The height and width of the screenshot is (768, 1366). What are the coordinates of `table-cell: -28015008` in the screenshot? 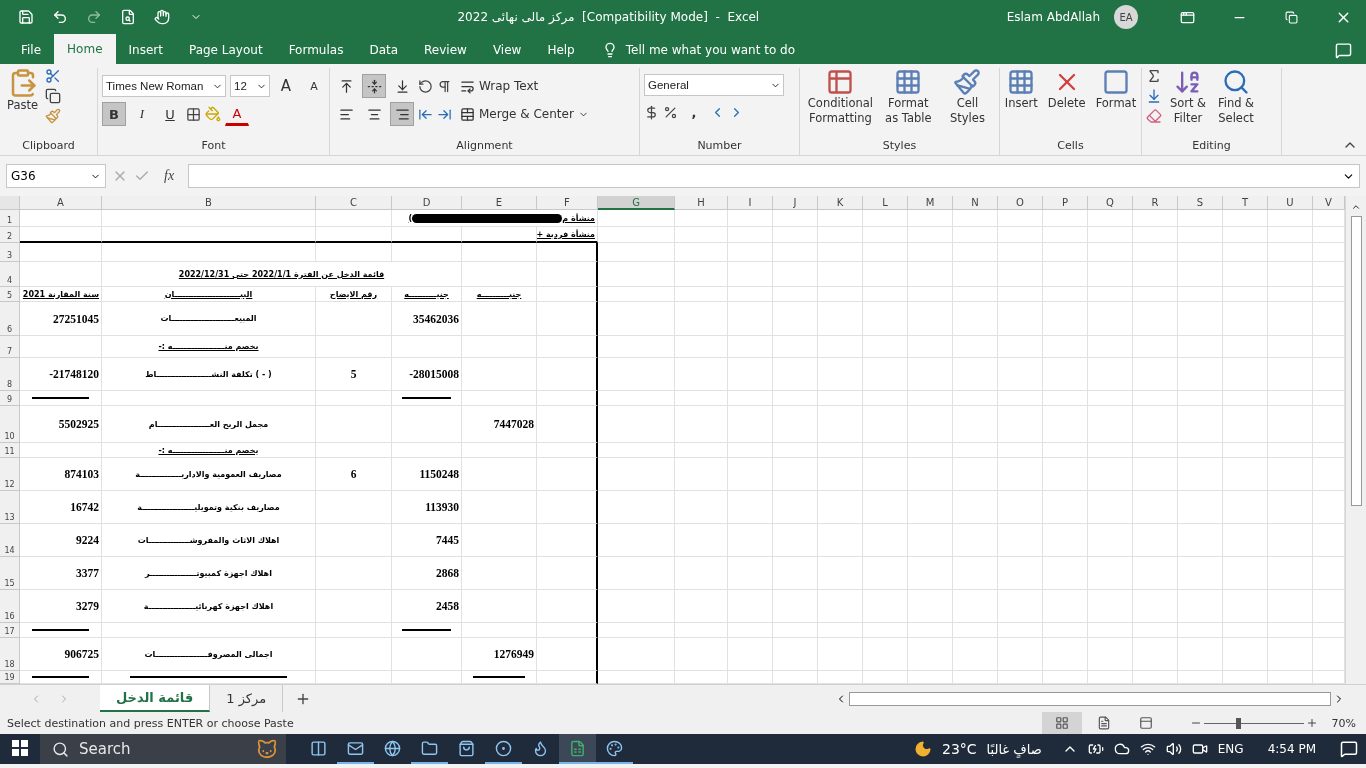 It's located at (427, 374).